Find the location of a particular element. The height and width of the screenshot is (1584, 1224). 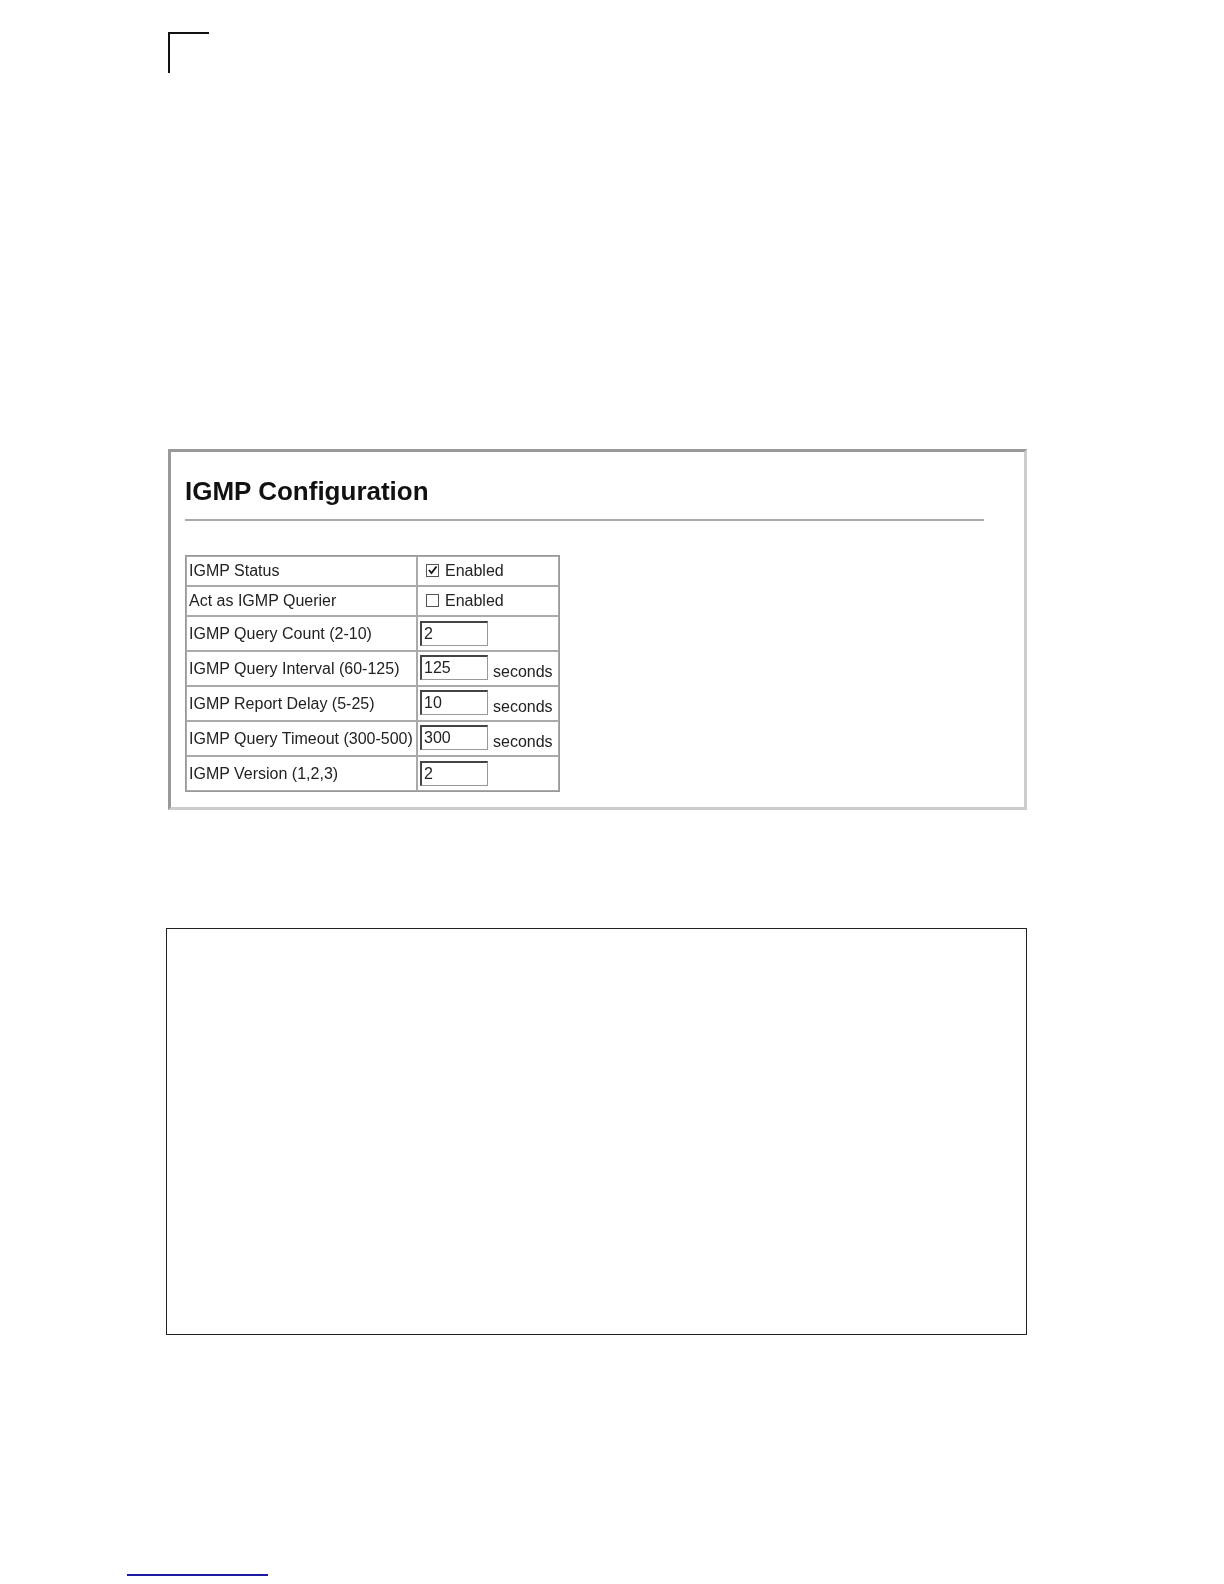

field-label: IGMP Query Timeout (300-500) is located at coordinates (301, 738).